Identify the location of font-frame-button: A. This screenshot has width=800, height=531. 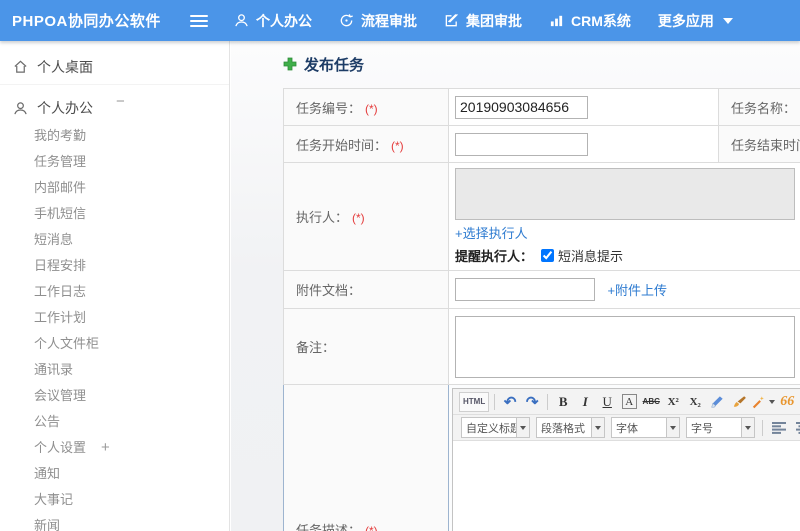
(629, 401).